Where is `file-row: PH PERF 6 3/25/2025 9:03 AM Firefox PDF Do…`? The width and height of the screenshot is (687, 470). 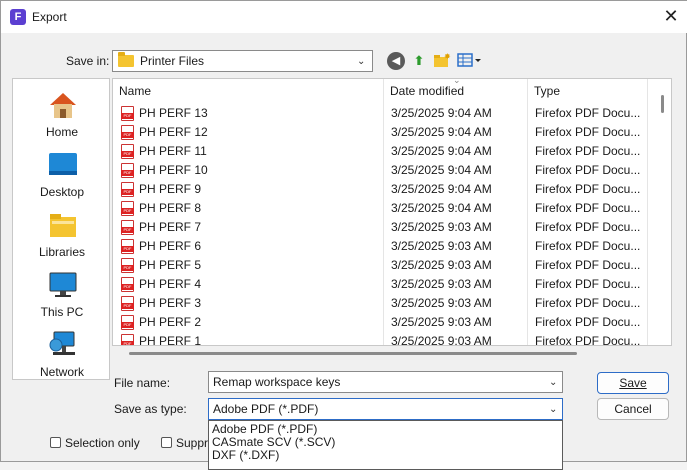
file-row: PH PERF 6 3/25/2025 9:03 AM Firefox PDF Do… is located at coordinates (383, 246).